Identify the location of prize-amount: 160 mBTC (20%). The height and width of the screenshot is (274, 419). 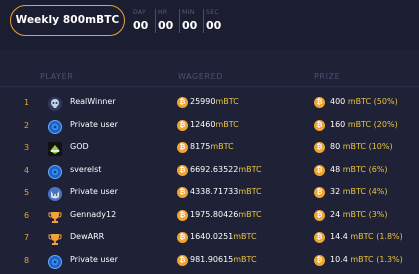
(364, 124).